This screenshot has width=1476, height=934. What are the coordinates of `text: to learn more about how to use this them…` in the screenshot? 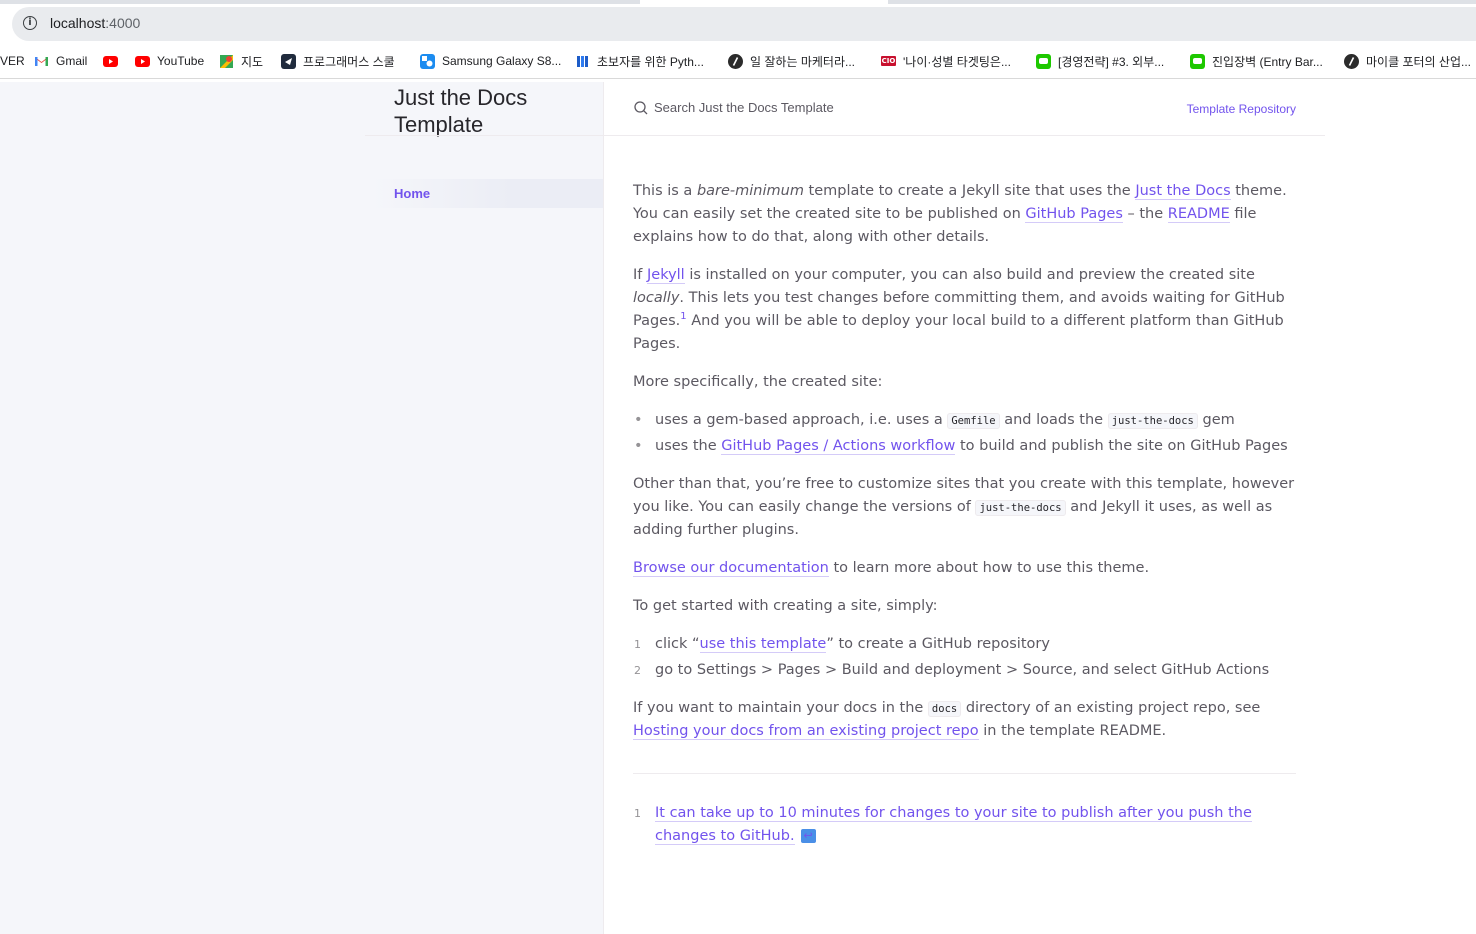 It's located at (989, 568).